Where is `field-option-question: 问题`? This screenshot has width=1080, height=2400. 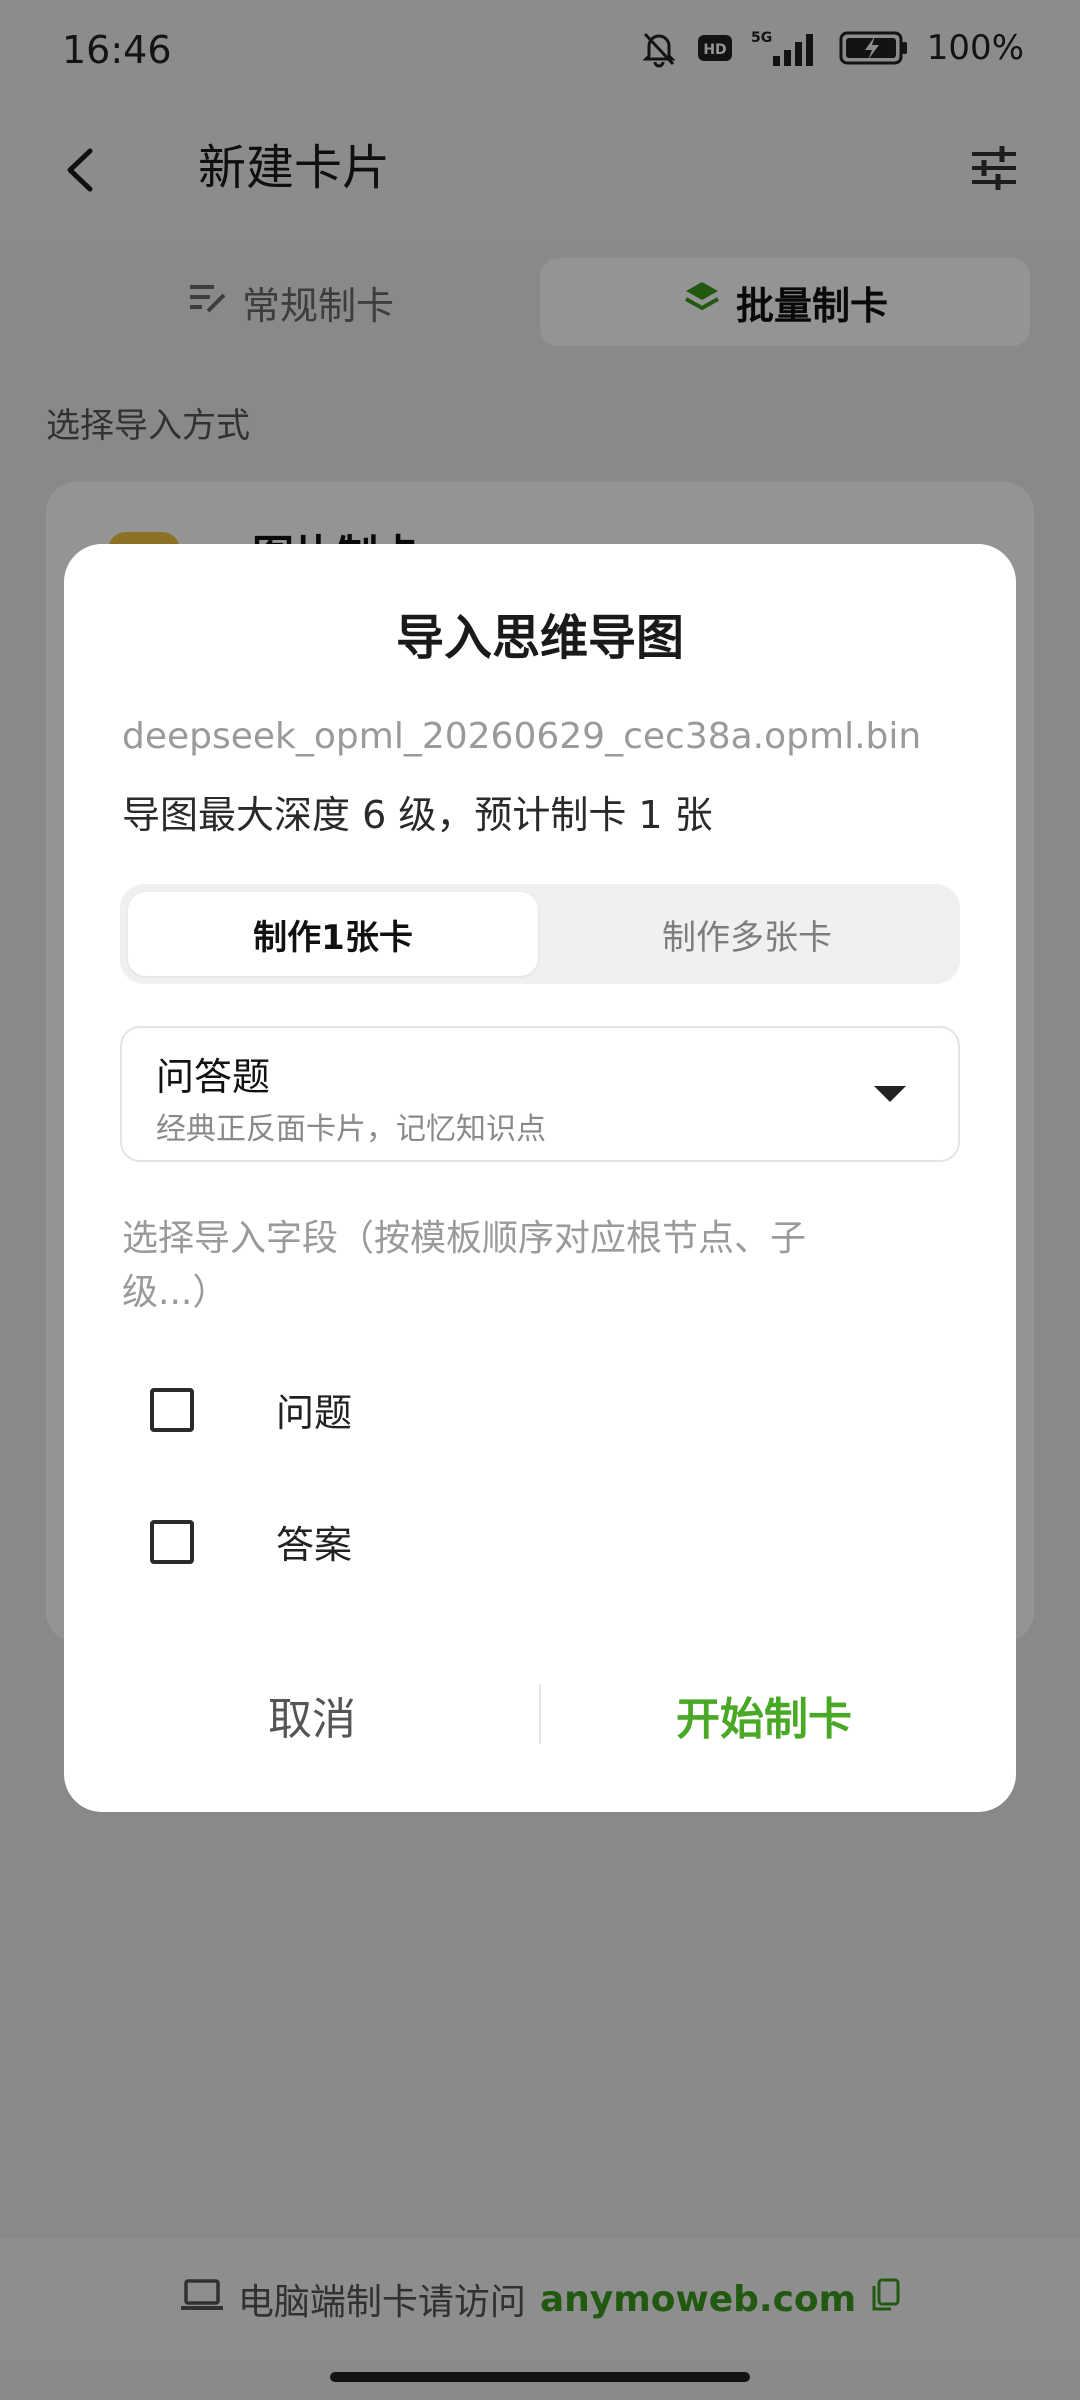
field-option-question: 问题 is located at coordinates (540, 1415).